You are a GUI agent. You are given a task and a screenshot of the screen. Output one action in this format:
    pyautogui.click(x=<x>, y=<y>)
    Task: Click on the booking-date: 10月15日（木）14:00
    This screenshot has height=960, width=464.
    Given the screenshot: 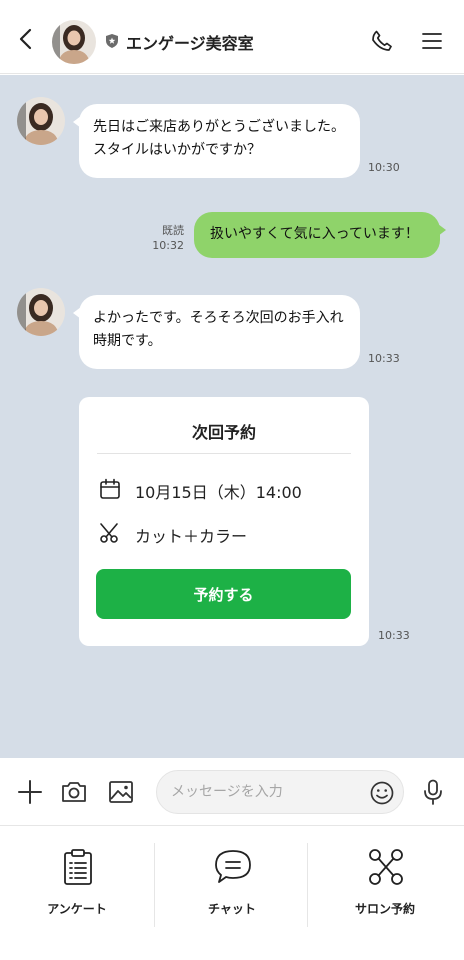 What is the action you would take?
    pyautogui.click(x=218, y=492)
    